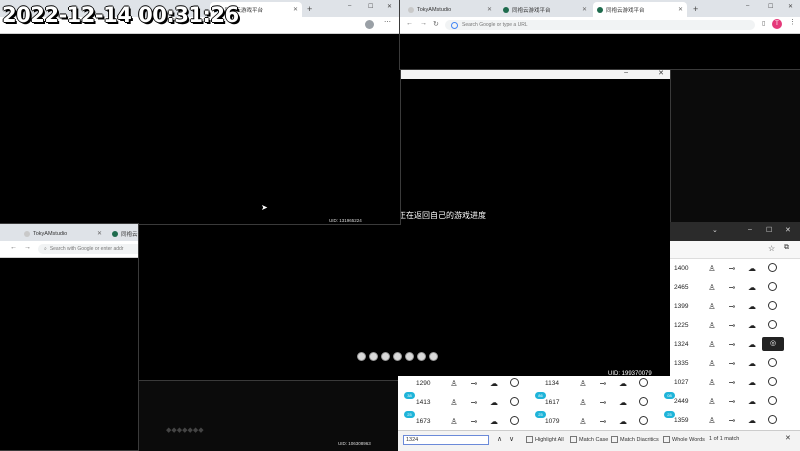  What do you see at coordinates (589, 439) in the screenshot?
I see `match-case-checkbox: Match Case` at bounding box center [589, 439].